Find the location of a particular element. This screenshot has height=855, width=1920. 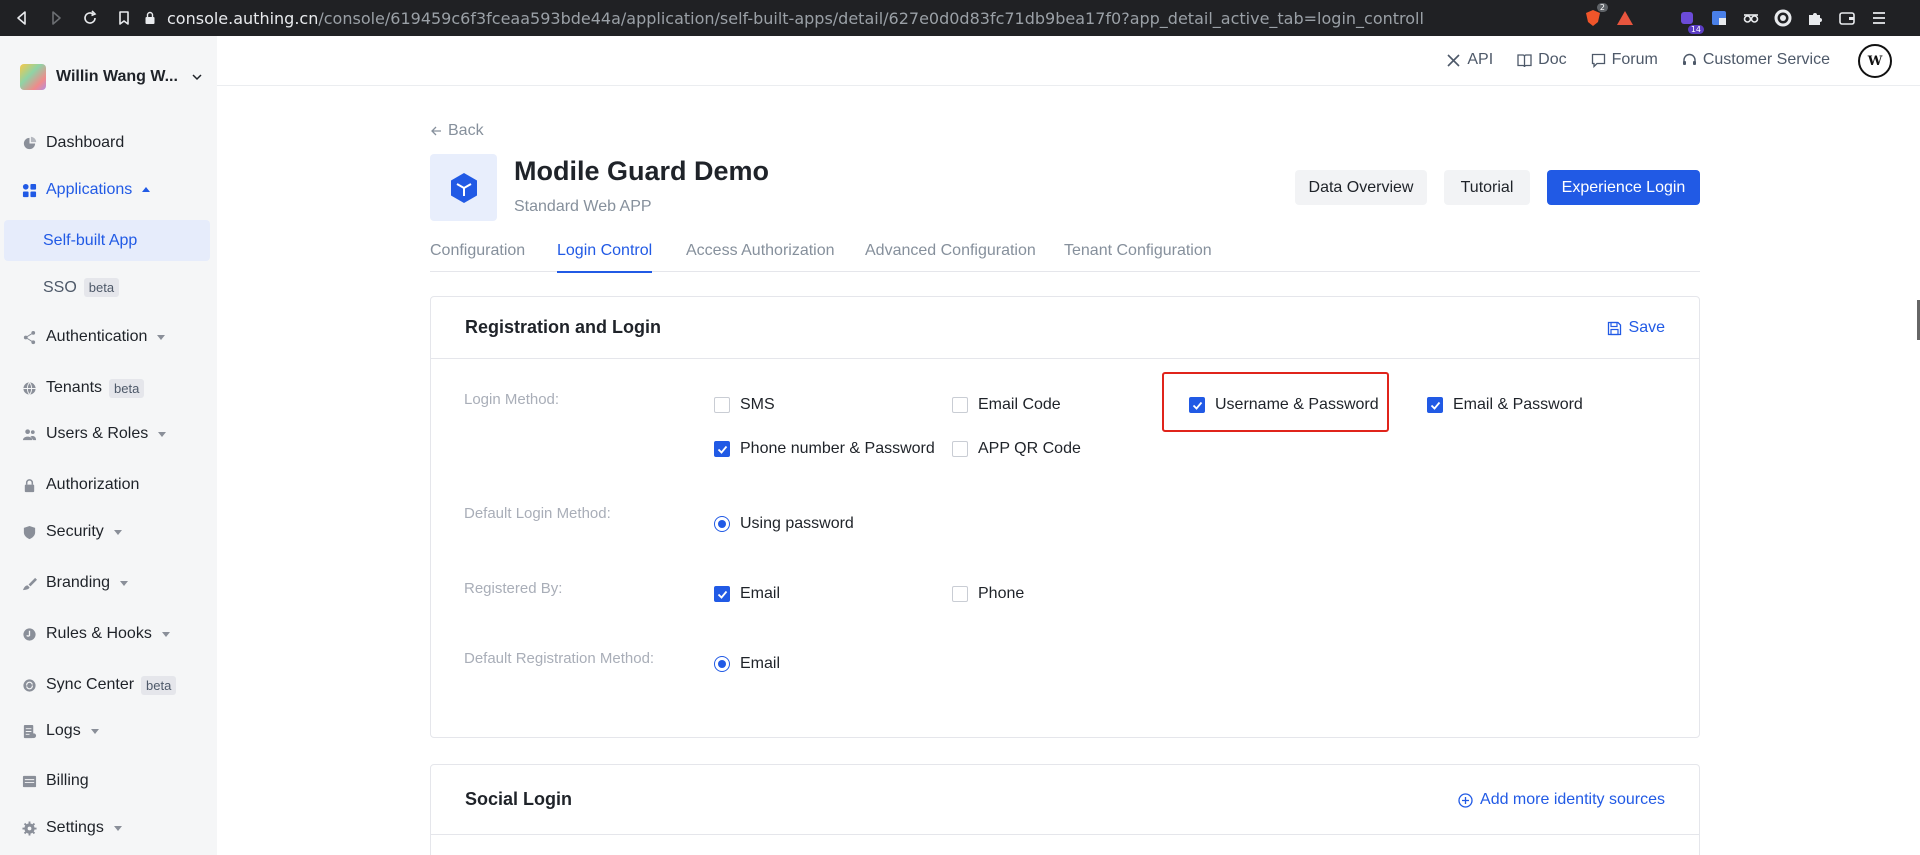

add-identity-sources-button: Add more identity sources is located at coordinates (1561, 800).